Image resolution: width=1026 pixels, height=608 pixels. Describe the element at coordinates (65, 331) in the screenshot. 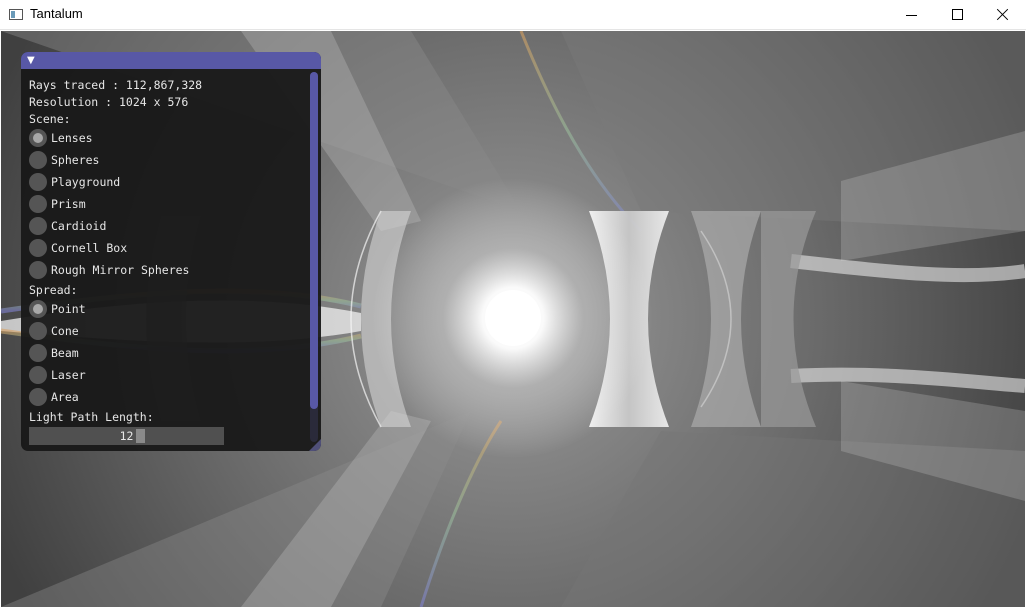

I see `spread-option-label: Cone` at that location.